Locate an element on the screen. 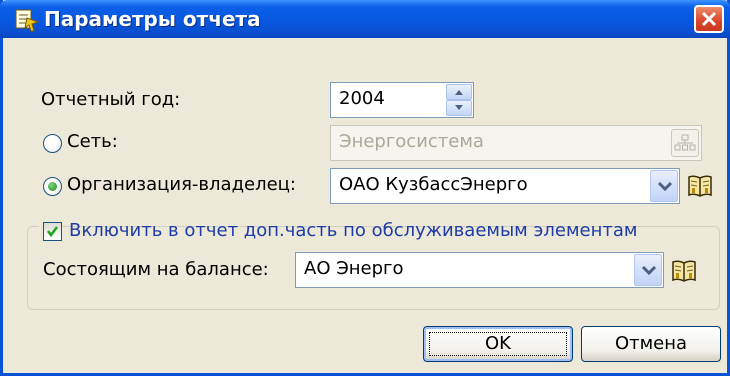 The width and height of the screenshot is (730, 376). cancel-button-label: Отмена is located at coordinates (651, 343).